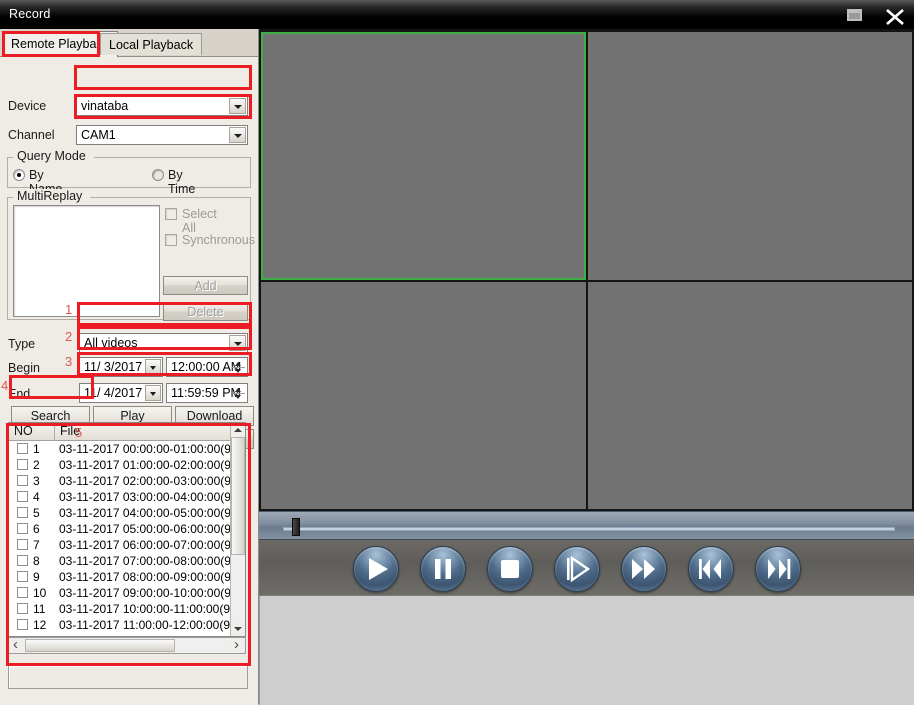  I want to click on table-row: 10 03-11-2017 09:00:00-10:00:00(9916, so click(120, 593).